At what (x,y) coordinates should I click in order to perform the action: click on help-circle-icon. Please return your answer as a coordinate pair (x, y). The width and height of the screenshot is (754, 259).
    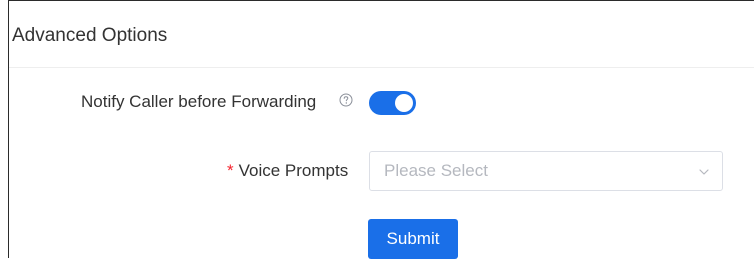
    Looking at the image, I should click on (346, 100).